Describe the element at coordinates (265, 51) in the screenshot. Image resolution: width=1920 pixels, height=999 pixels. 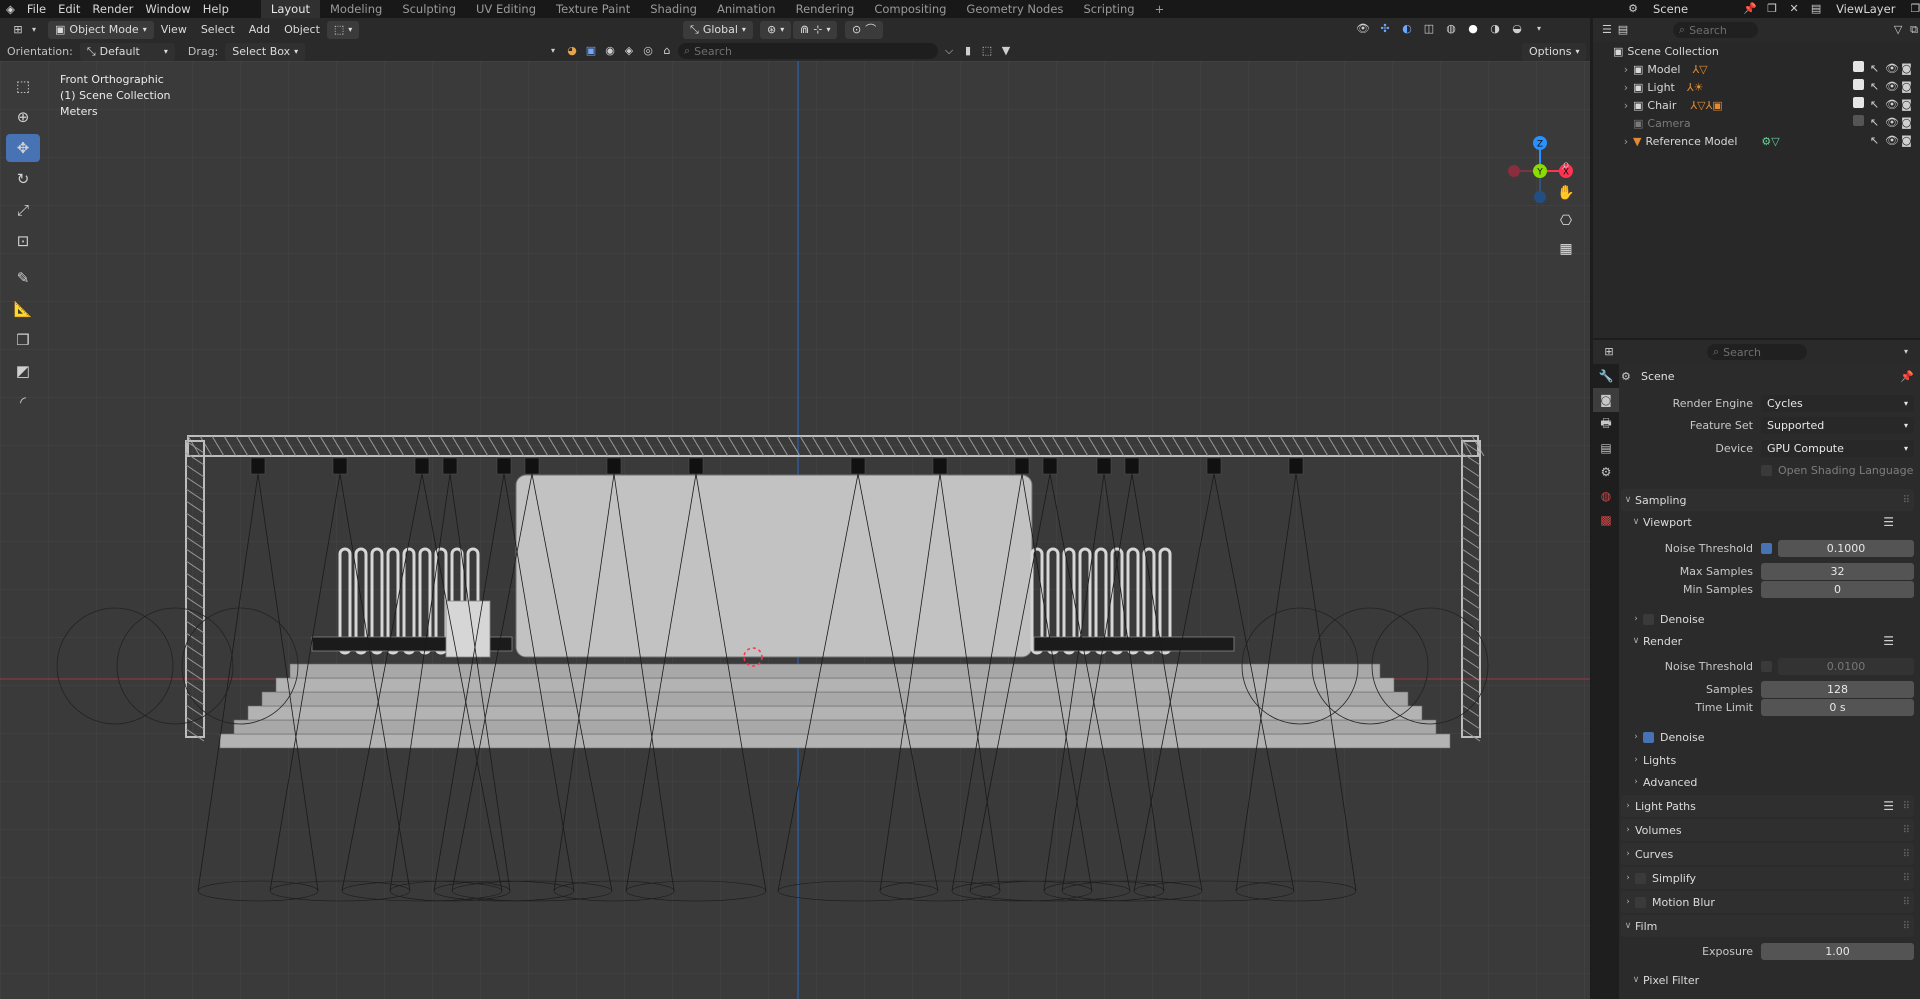
I see `drag-dropdown: Select Box ▾` at that location.